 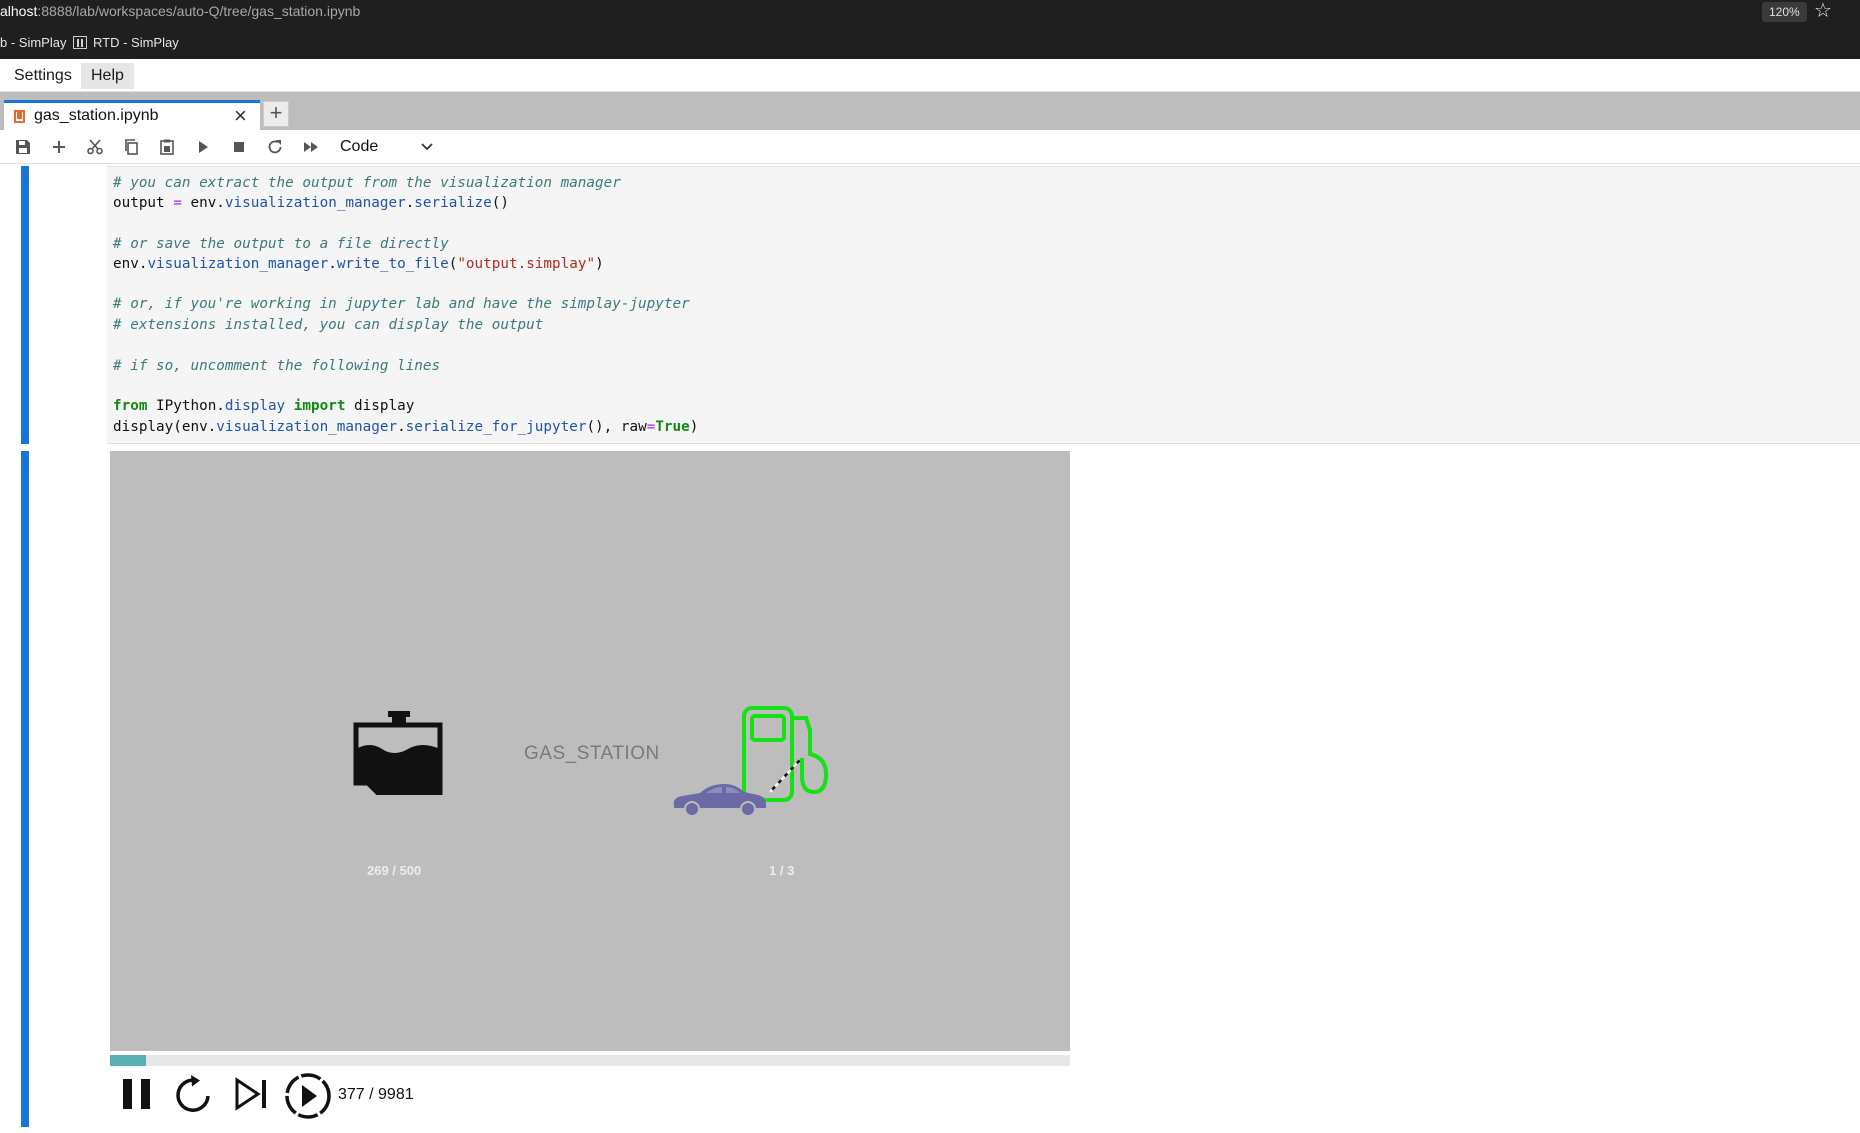 What do you see at coordinates (19, 11) in the screenshot?
I see `url-host: alhost` at bounding box center [19, 11].